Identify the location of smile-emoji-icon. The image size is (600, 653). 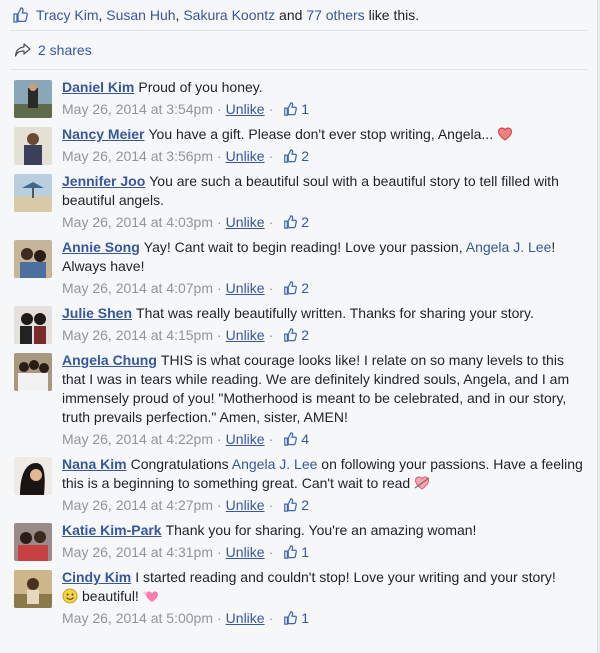
(70, 596).